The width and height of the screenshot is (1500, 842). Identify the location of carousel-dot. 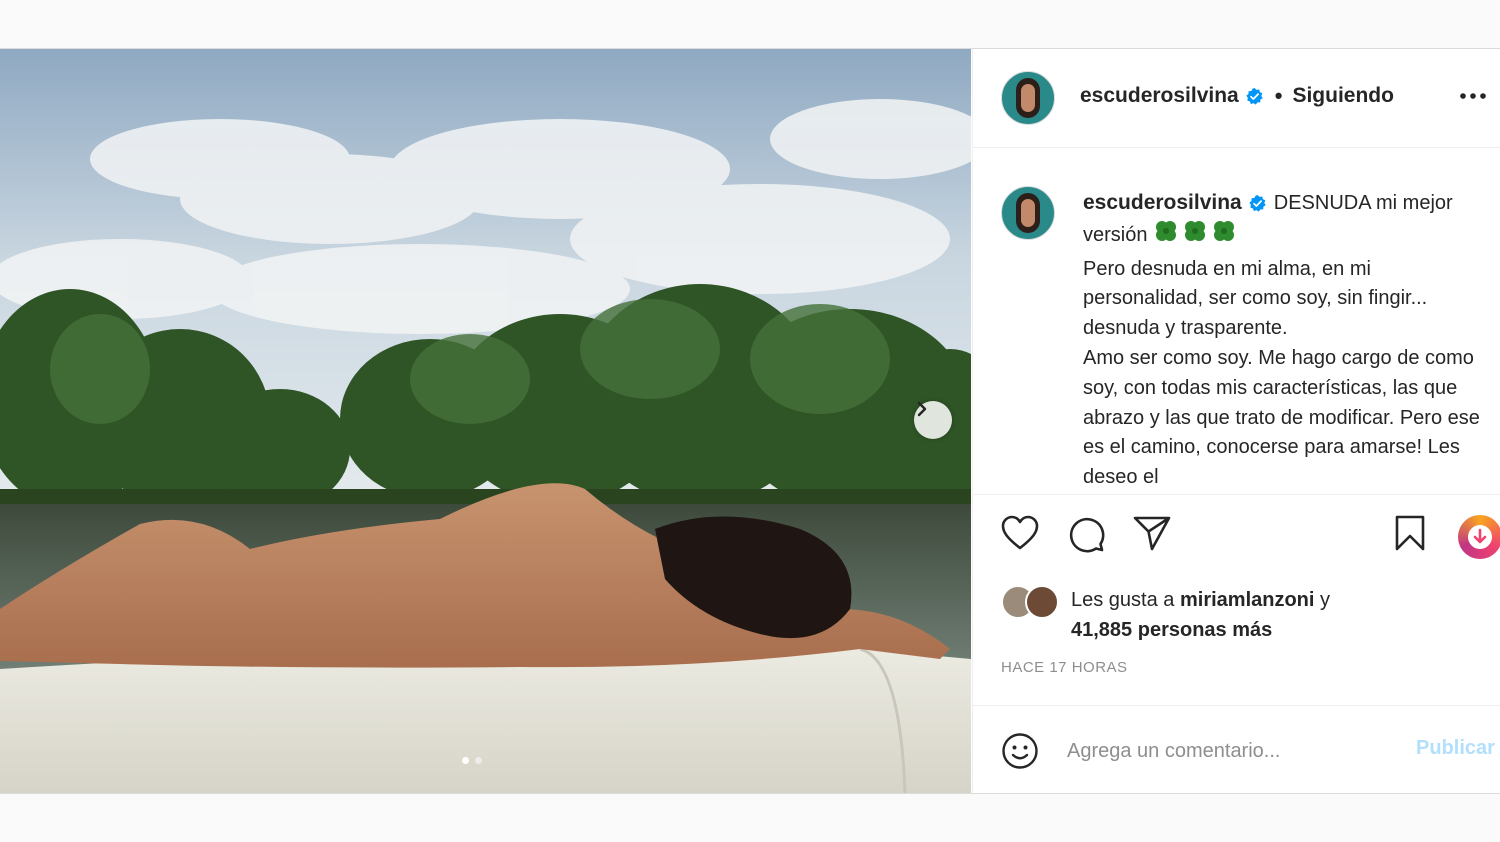
(478, 760).